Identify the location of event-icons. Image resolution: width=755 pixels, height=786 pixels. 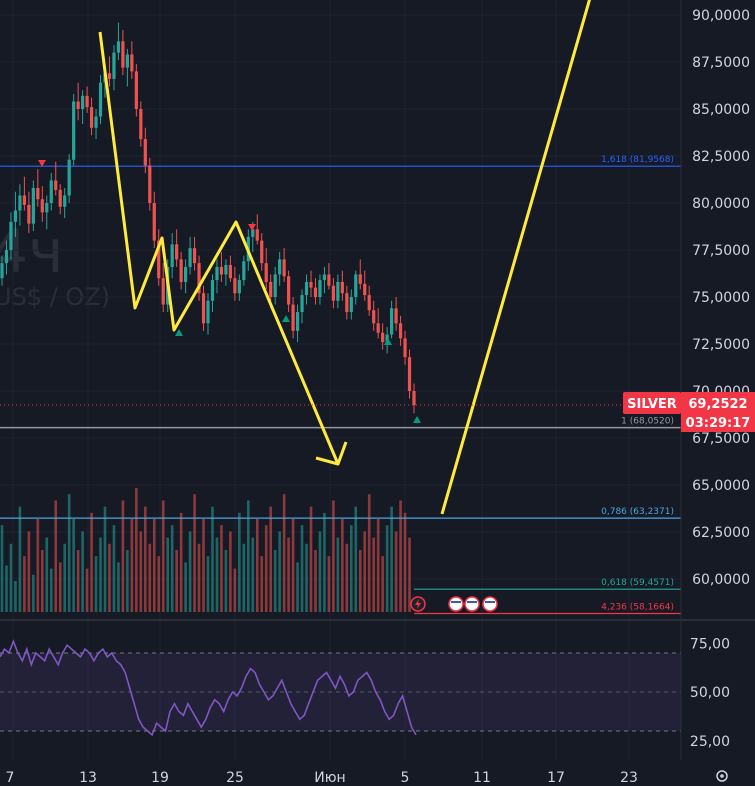
(454, 604).